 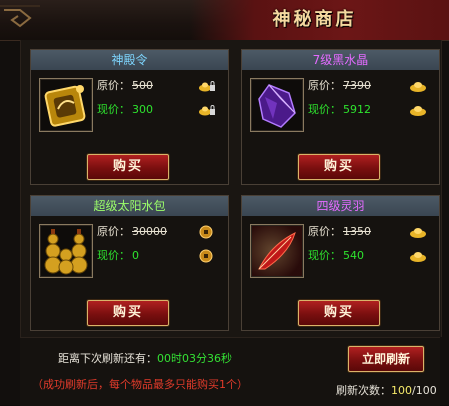 I want to click on refresh-count-current: 100, so click(x=401, y=390).